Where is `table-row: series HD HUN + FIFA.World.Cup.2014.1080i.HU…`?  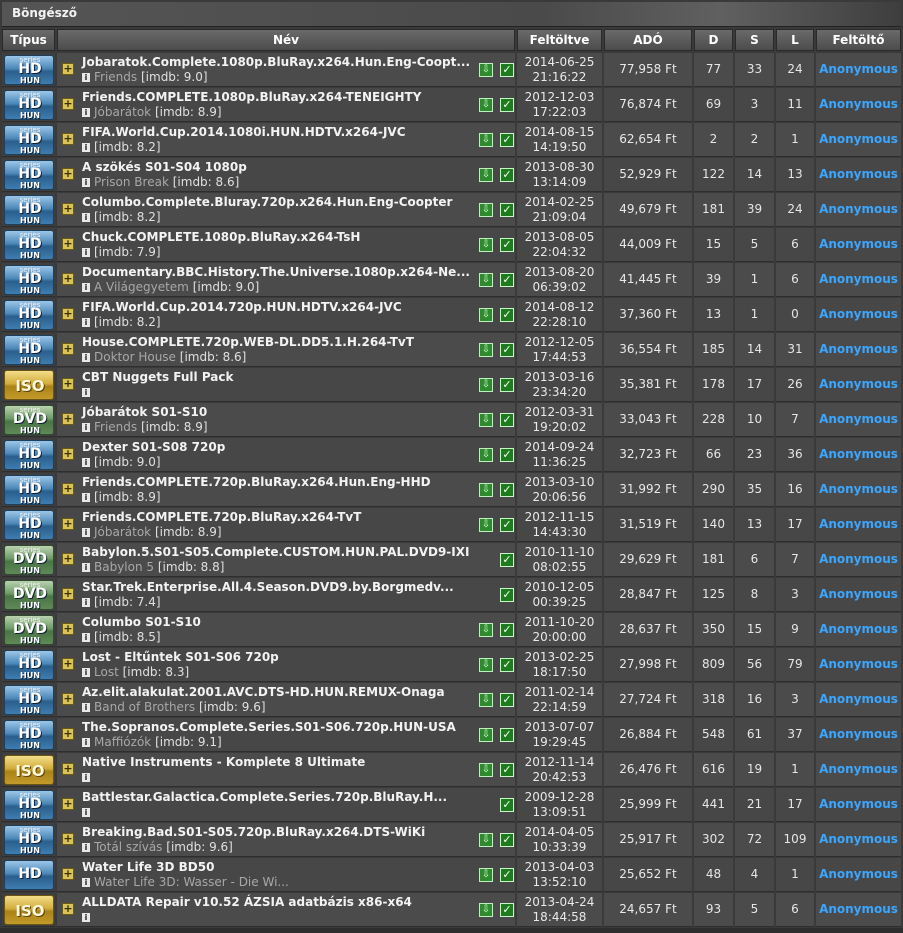 table-row: series HD HUN + FIFA.World.Cup.2014.1080i.HU… is located at coordinates (451, 140).